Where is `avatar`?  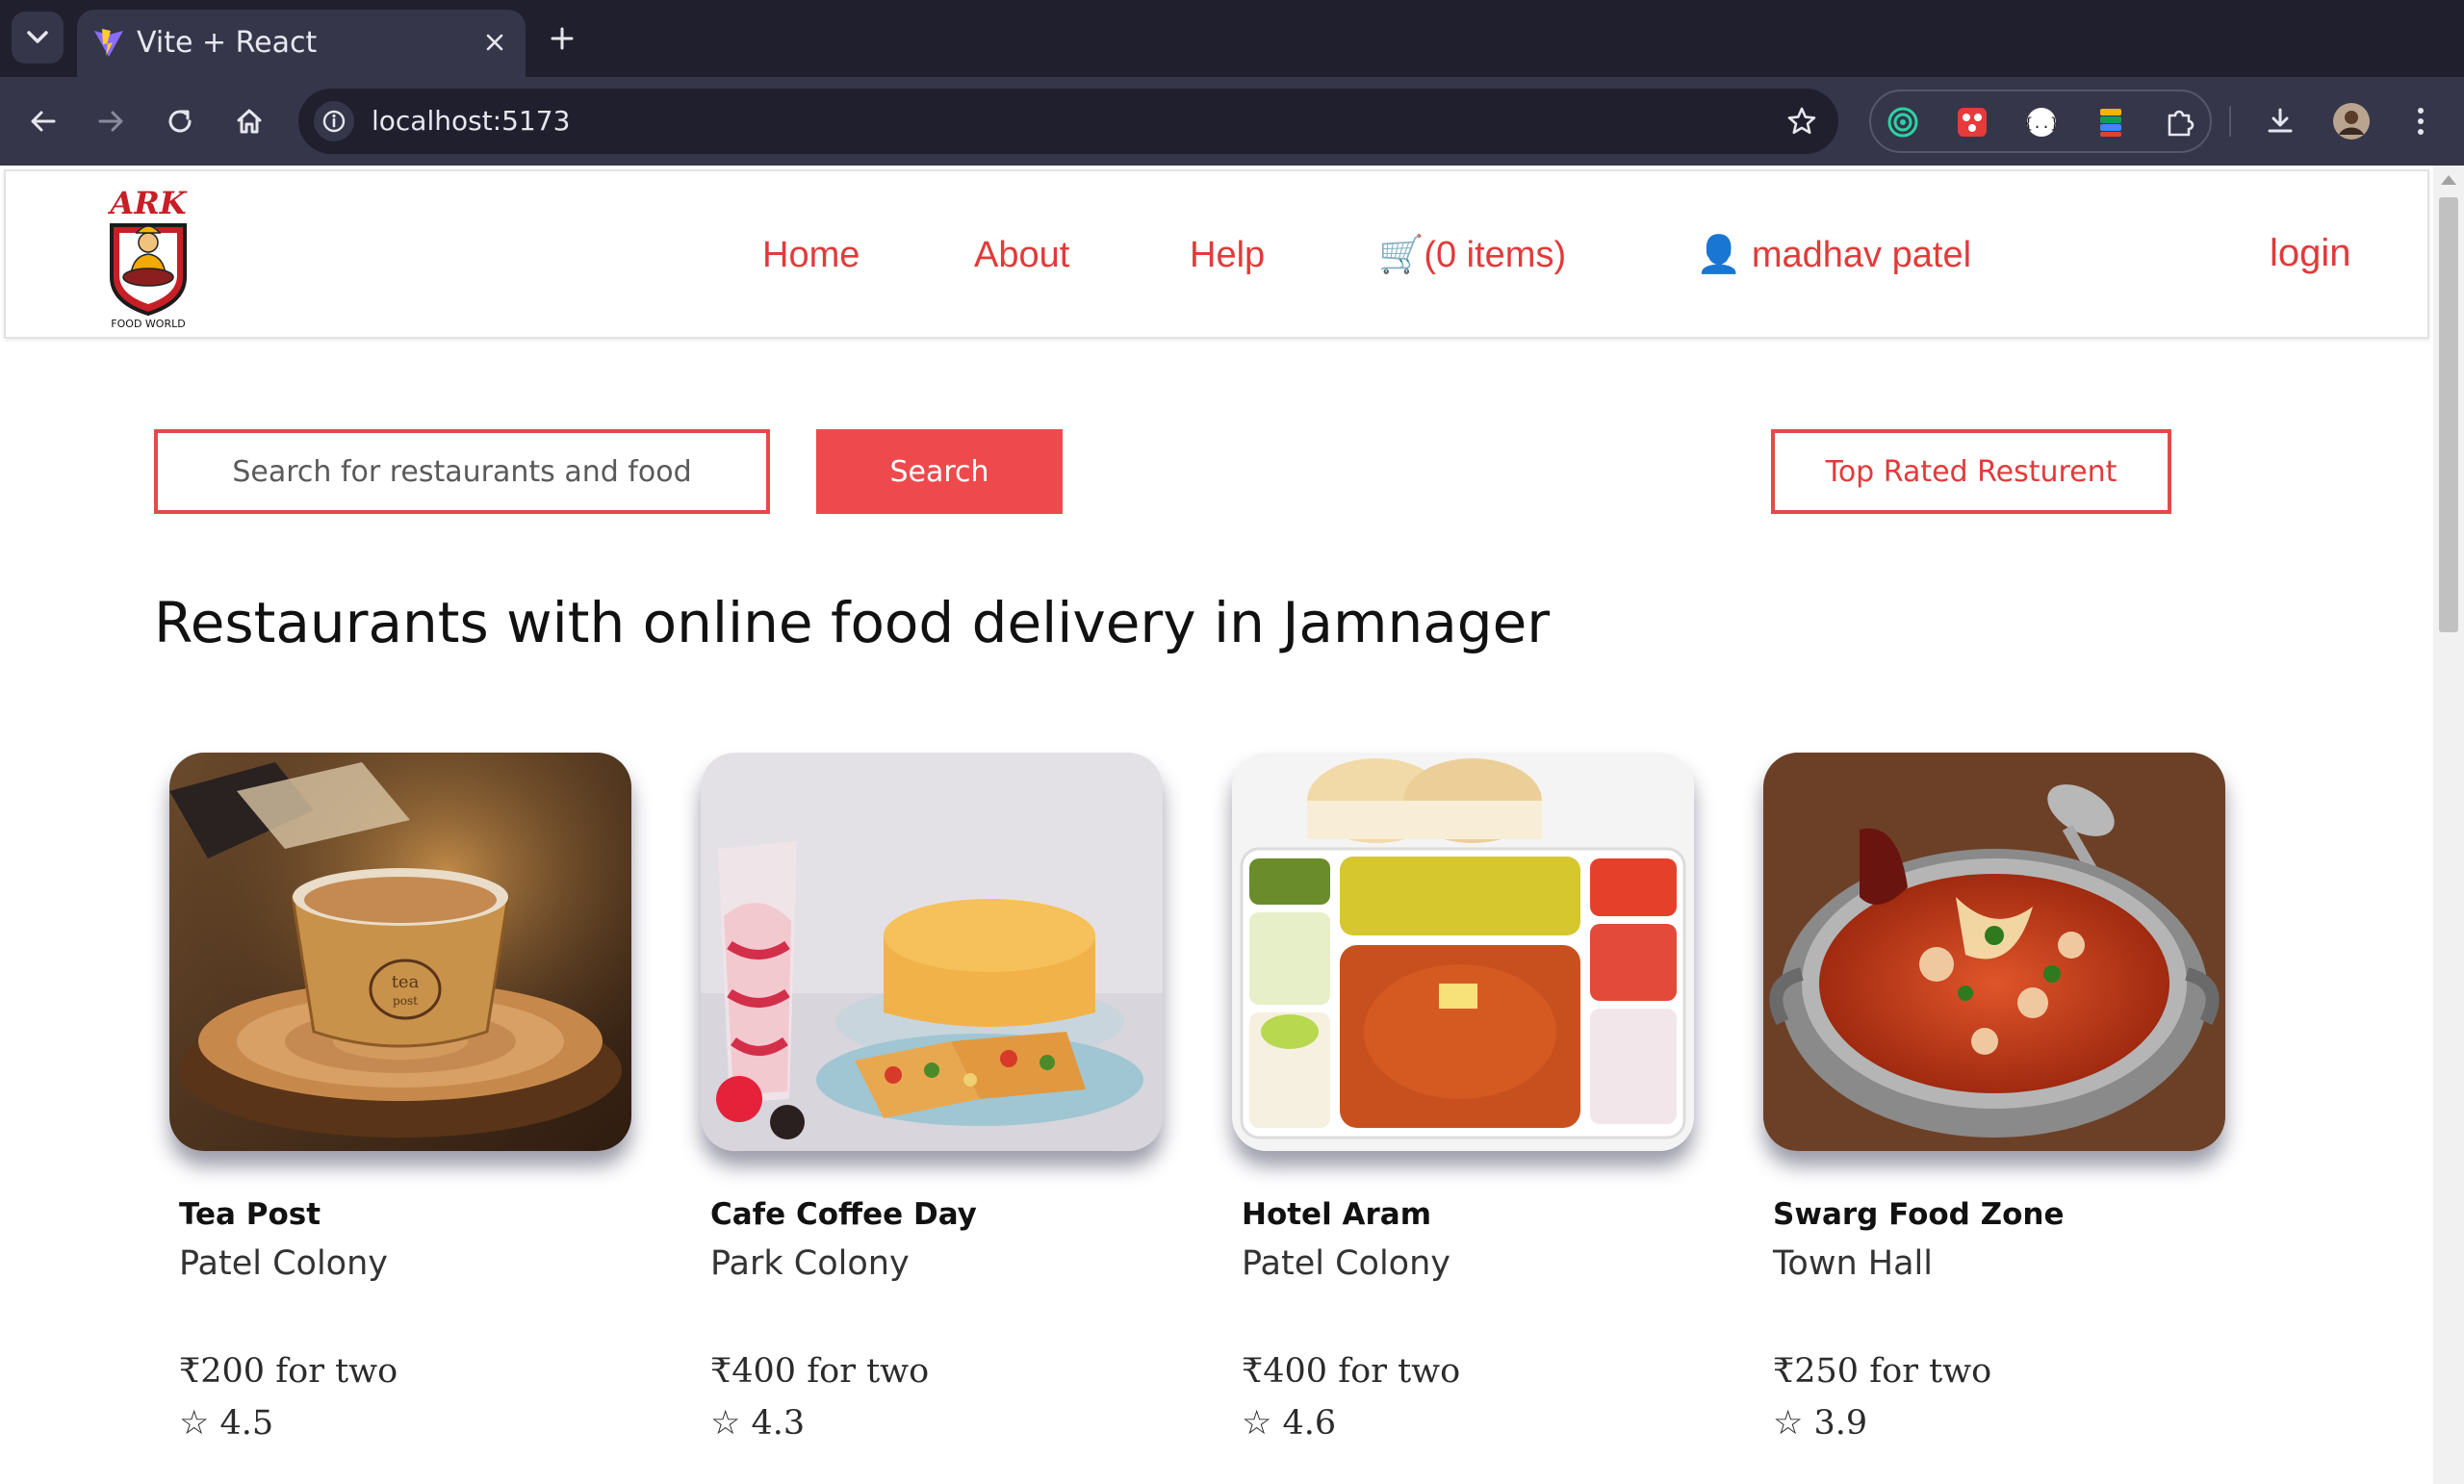 avatar is located at coordinates (2351, 122).